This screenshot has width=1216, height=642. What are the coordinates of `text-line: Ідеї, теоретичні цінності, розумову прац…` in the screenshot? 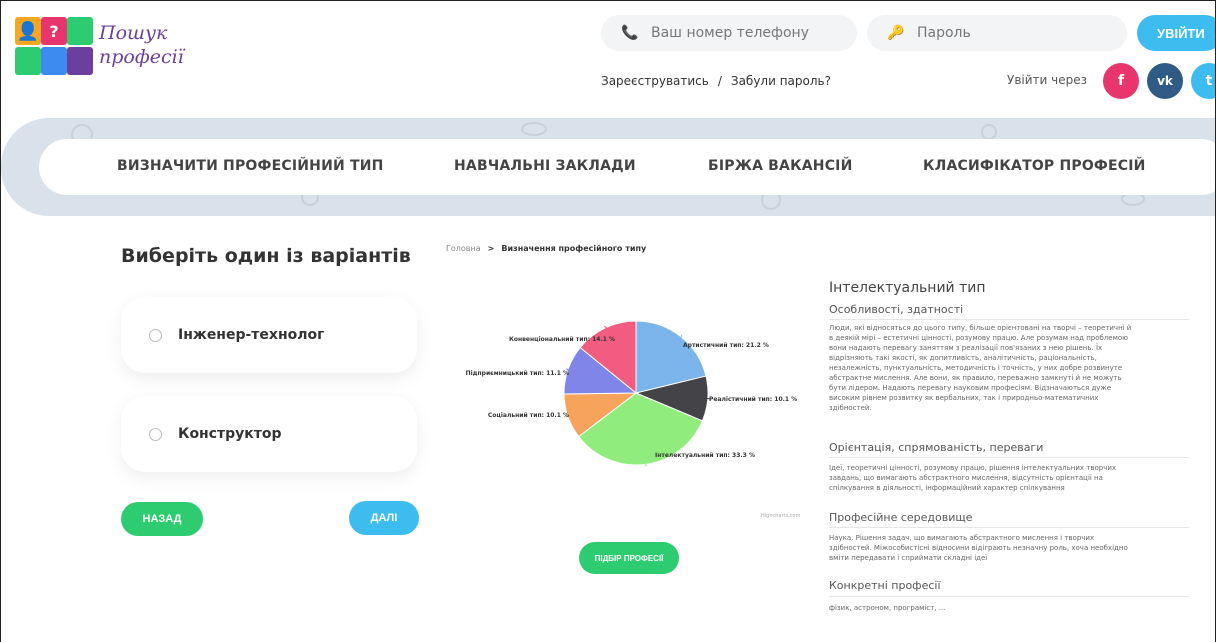 It's located at (973, 468).